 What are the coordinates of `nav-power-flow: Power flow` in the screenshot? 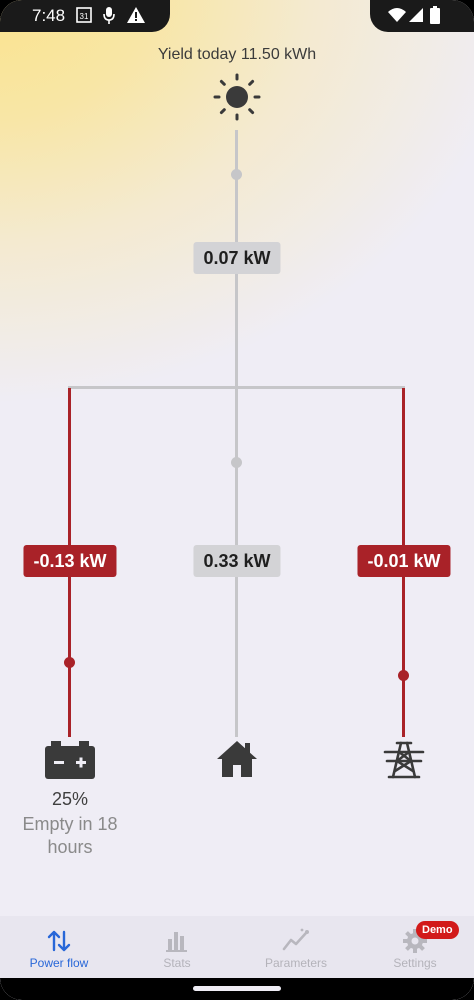 It's located at (59, 947).